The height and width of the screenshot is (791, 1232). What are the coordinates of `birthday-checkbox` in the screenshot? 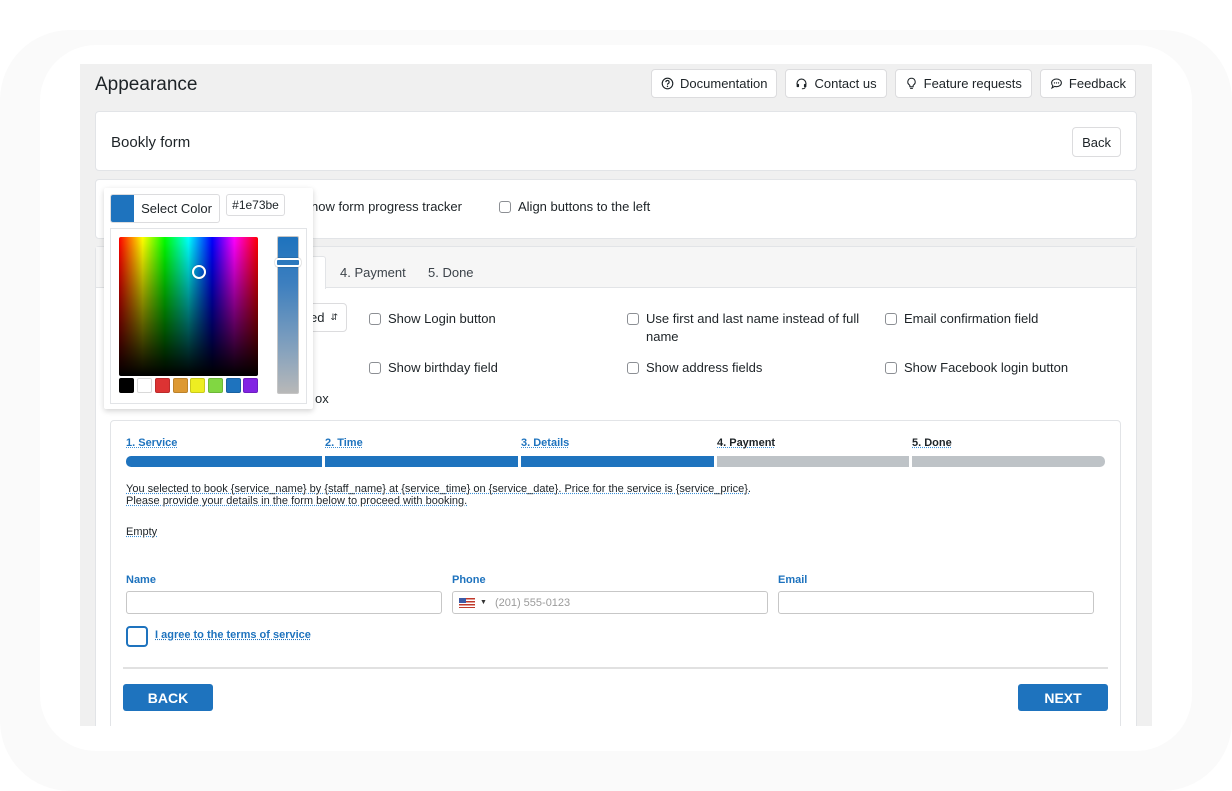 It's located at (375, 368).